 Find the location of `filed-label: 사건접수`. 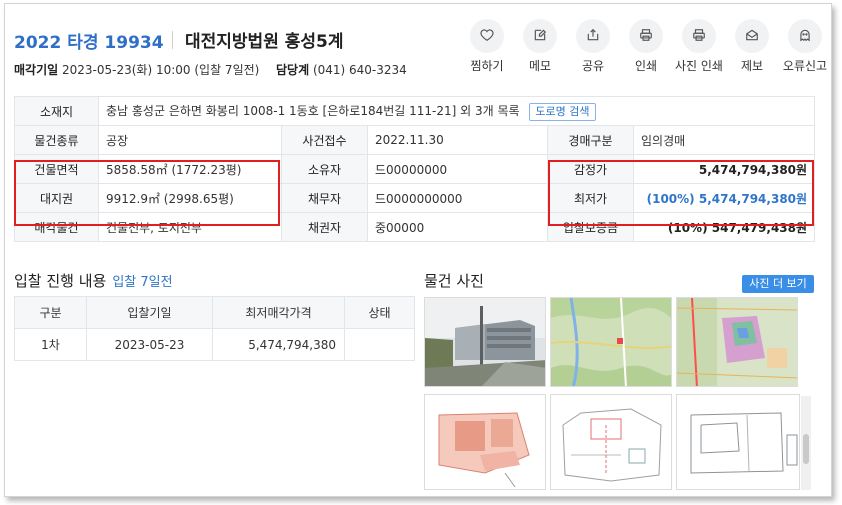

filed-label: 사건접수 is located at coordinates (324, 140).